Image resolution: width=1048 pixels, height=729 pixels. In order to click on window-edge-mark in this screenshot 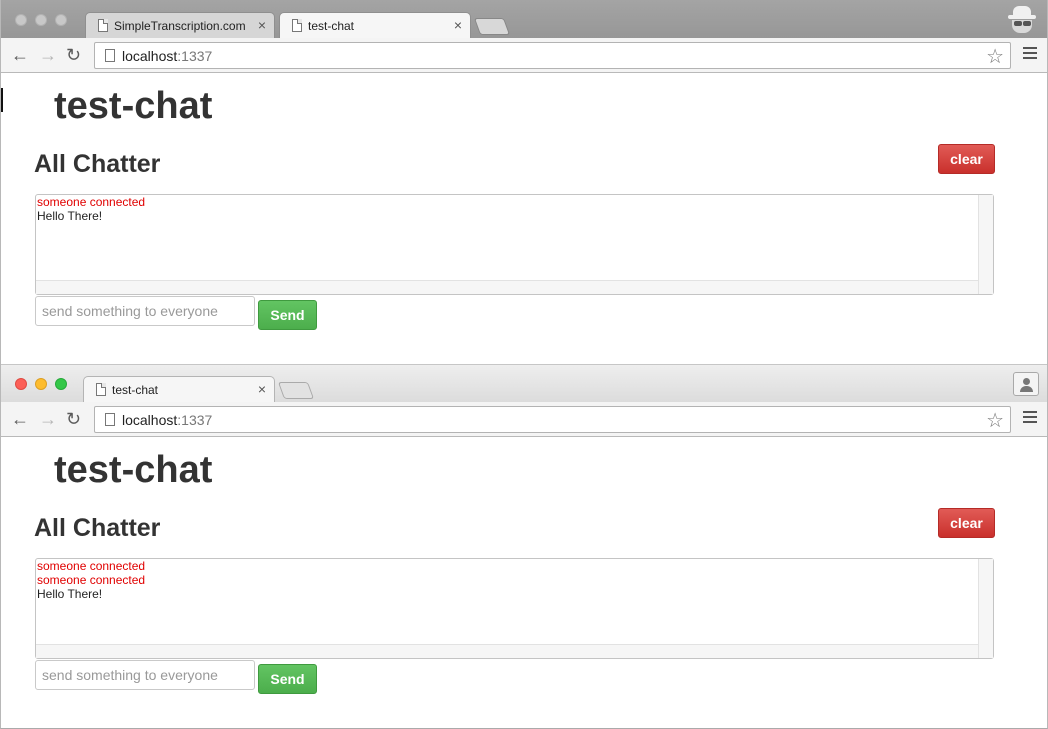, I will do `click(2, 100)`.